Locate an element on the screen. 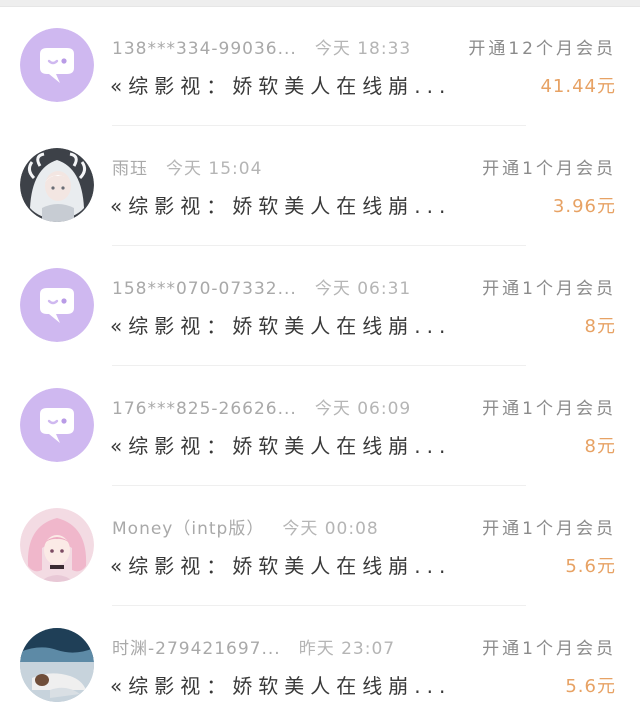 The image size is (640, 726). buyer-info: 176***825-26626... 今天 06:09 is located at coordinates (282, 406).